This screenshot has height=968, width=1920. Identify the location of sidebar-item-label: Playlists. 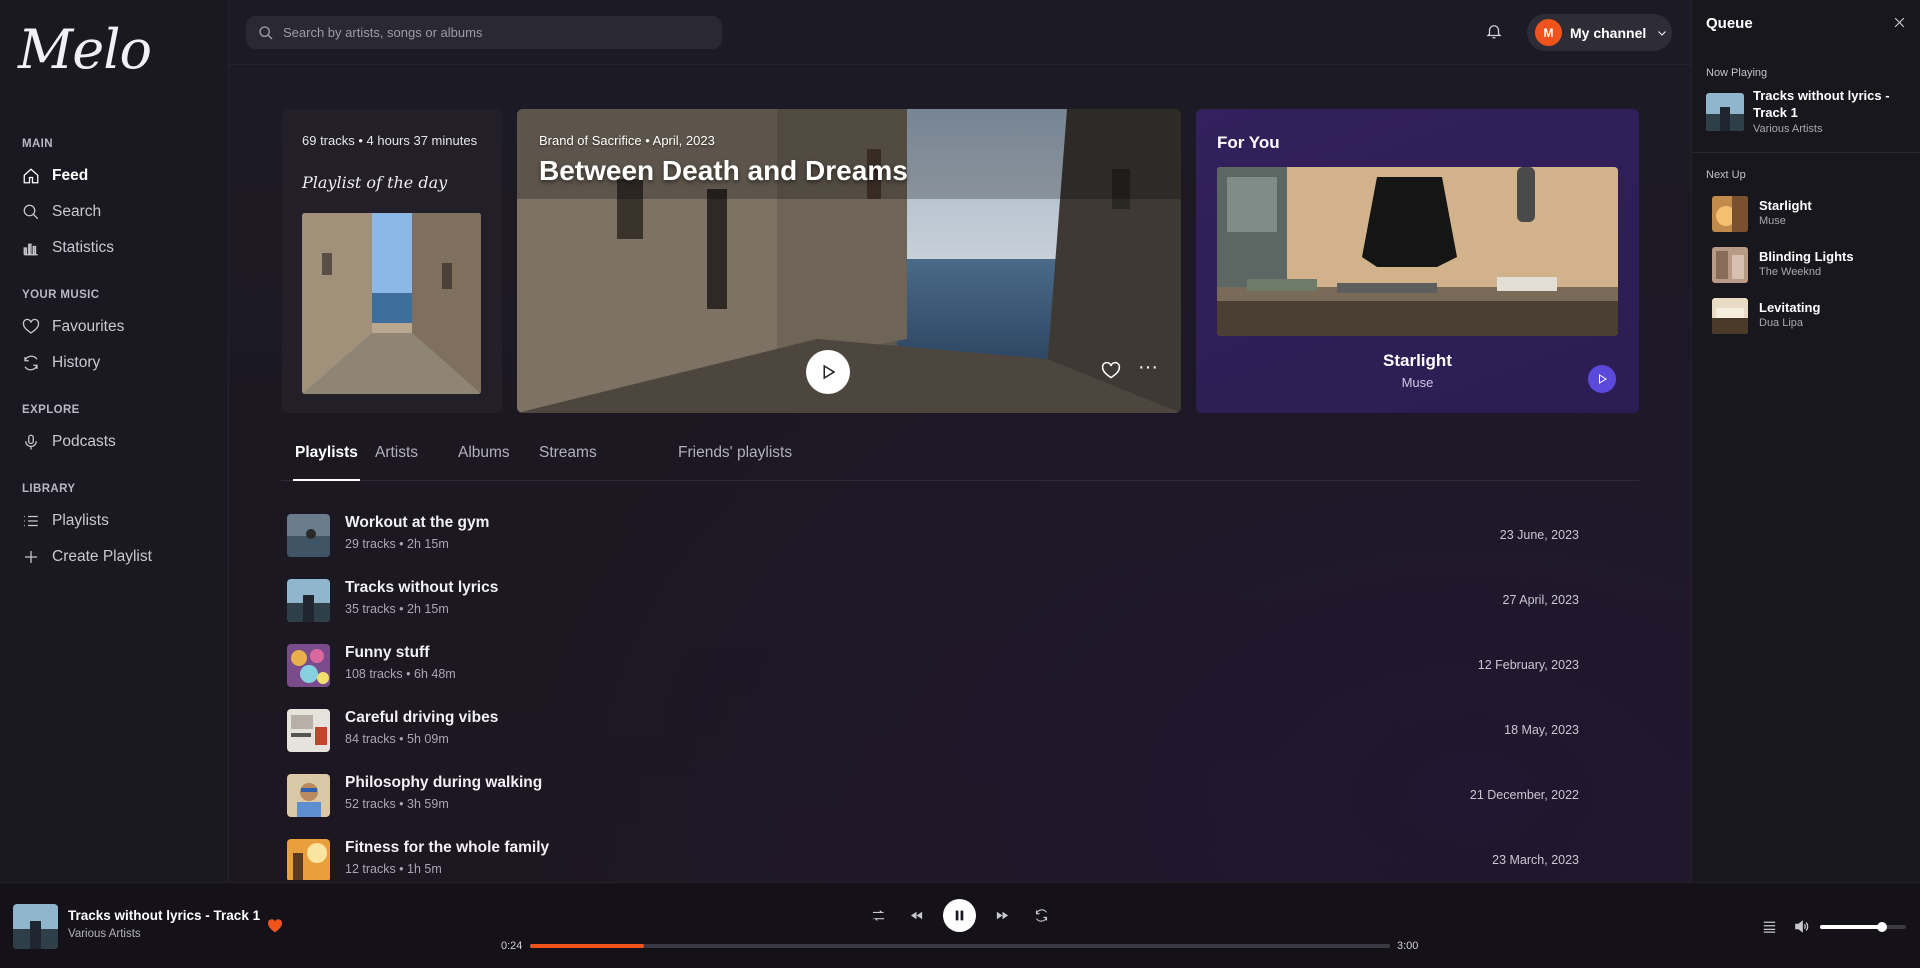
(80, 520).